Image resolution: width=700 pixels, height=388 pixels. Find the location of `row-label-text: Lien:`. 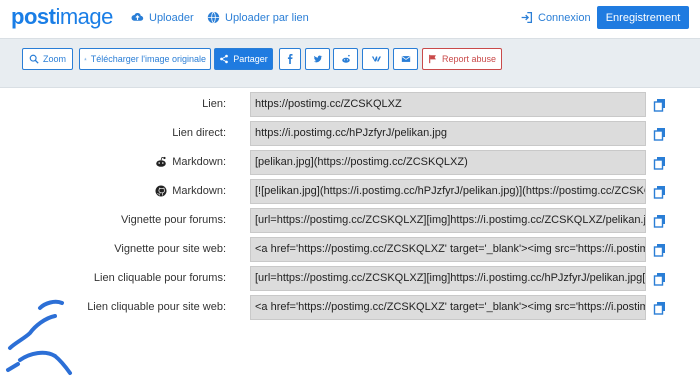

row-label-text: Lien: is located at coordinates (214, 104).